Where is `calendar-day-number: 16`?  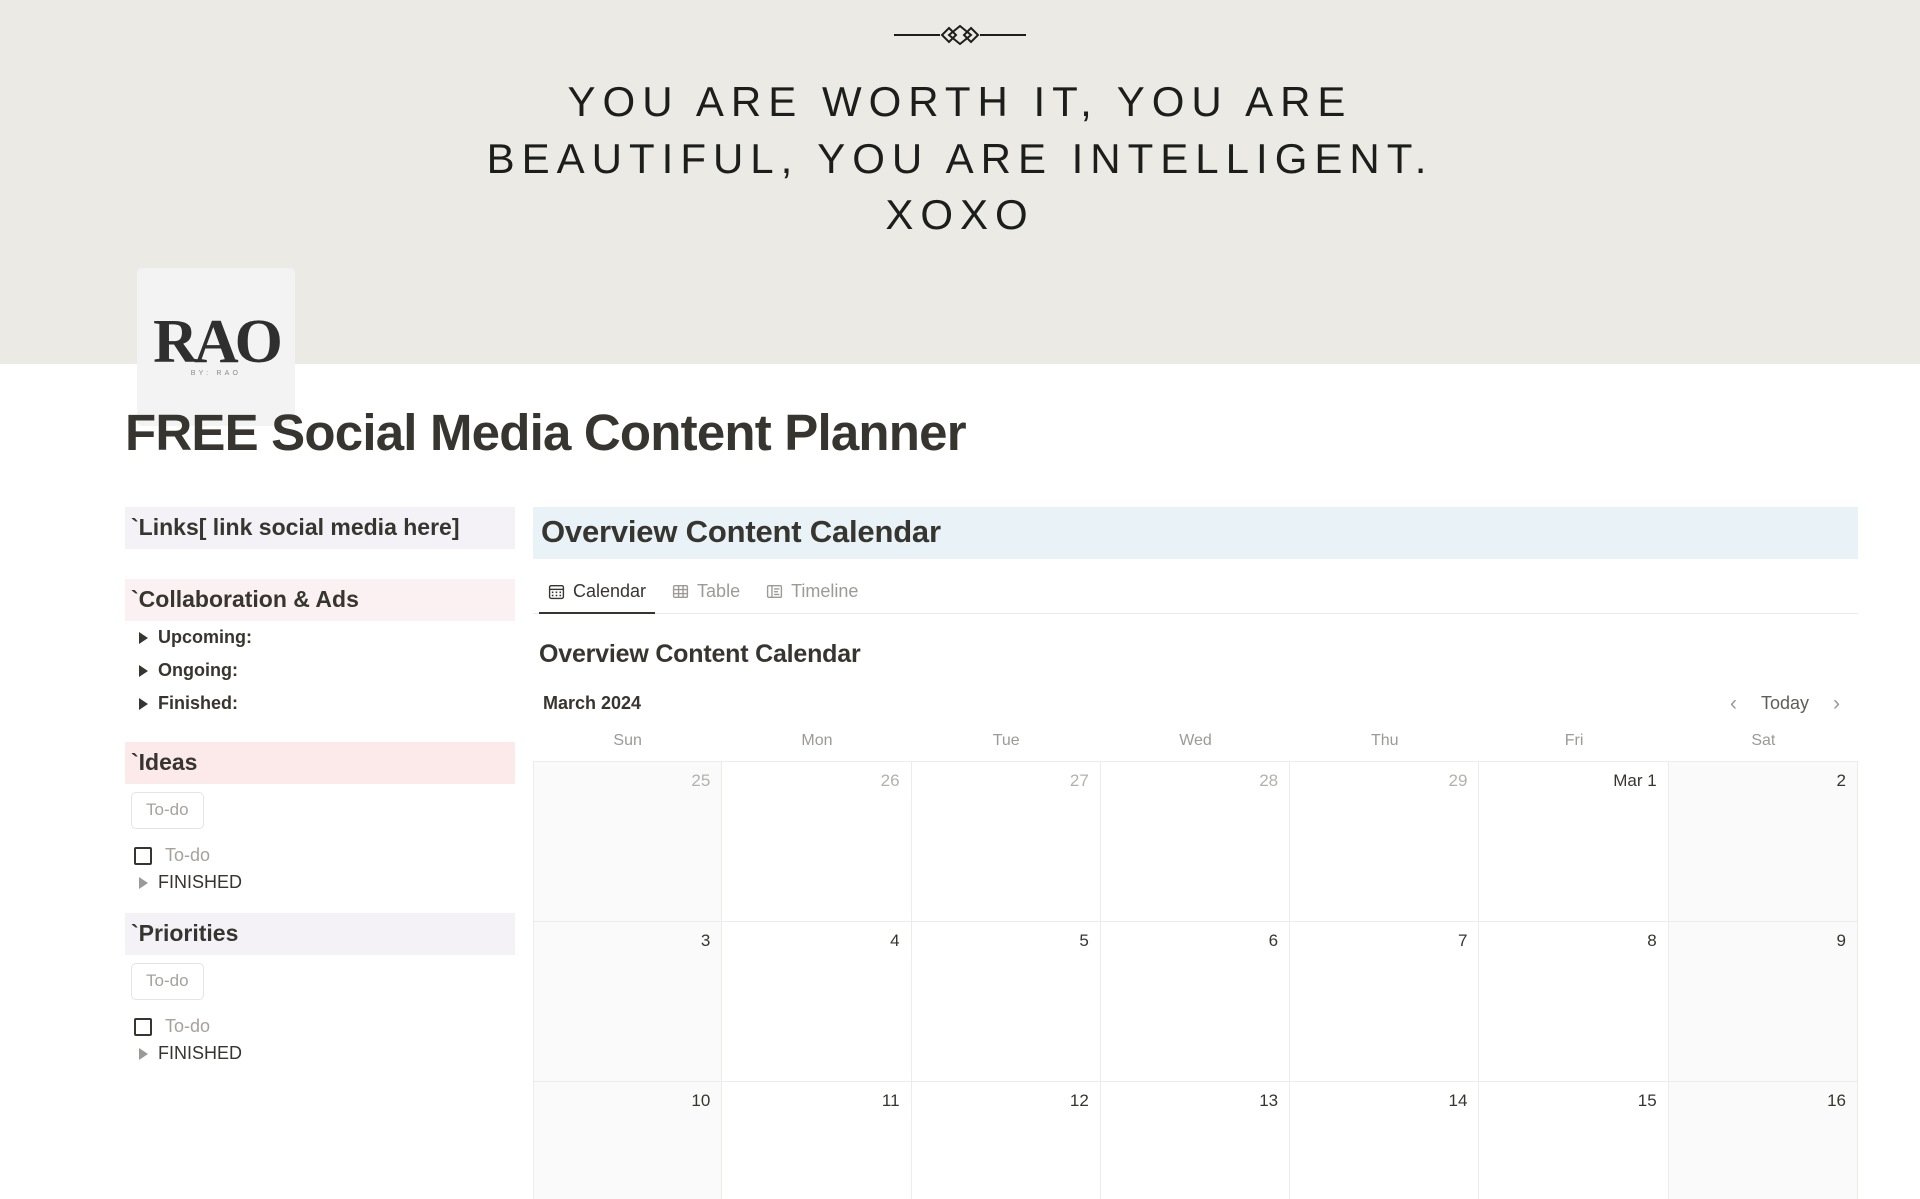 calendar-day-number: 16 is located at coordinates (1836, 1101).